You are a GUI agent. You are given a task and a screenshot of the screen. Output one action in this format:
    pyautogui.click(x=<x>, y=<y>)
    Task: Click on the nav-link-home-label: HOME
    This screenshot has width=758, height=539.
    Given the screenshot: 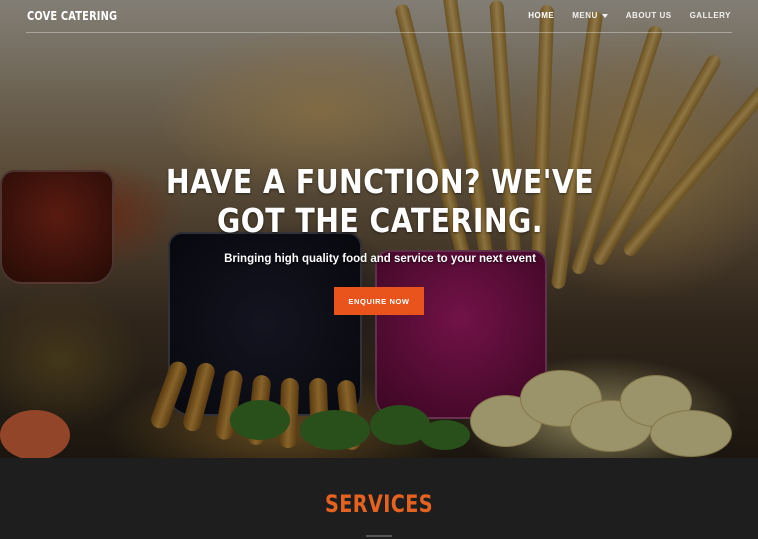 What is the action you would take?
    pyautogui.click(x=541, y=15)
    